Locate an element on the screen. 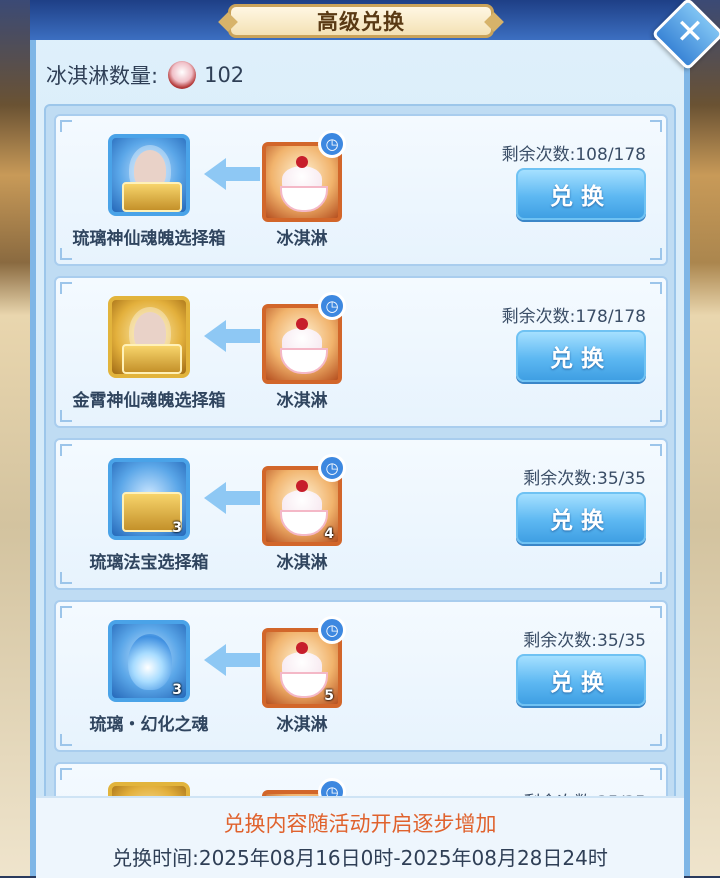  blue-flame-soul-icon: 3 is located at coordinates (149, 661).